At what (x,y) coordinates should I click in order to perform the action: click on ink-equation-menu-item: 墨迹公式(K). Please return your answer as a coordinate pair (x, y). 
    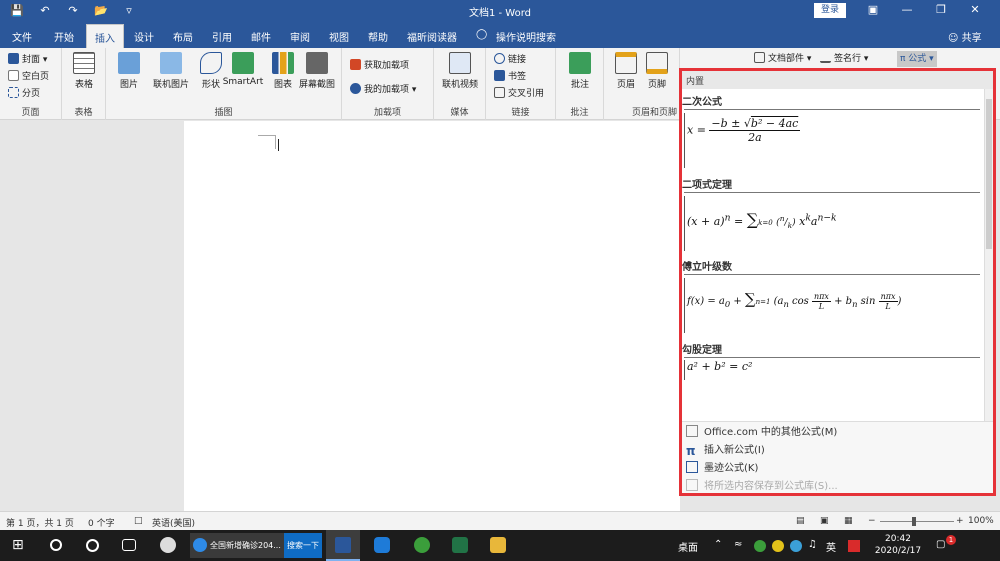
    Looking at the image, I should click on (722, 469).